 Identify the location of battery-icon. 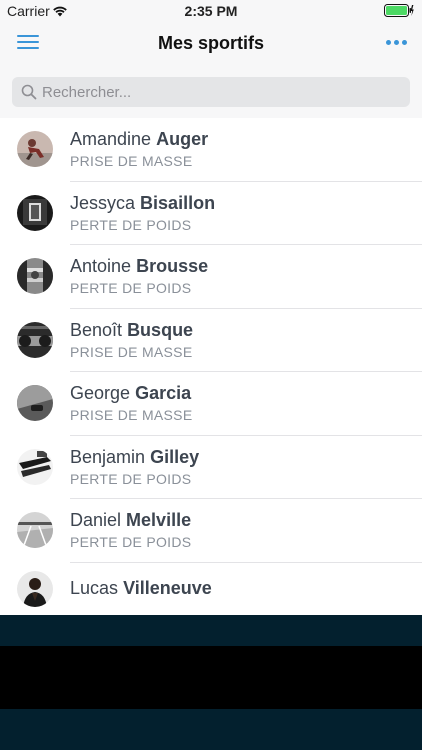
(399, 12).